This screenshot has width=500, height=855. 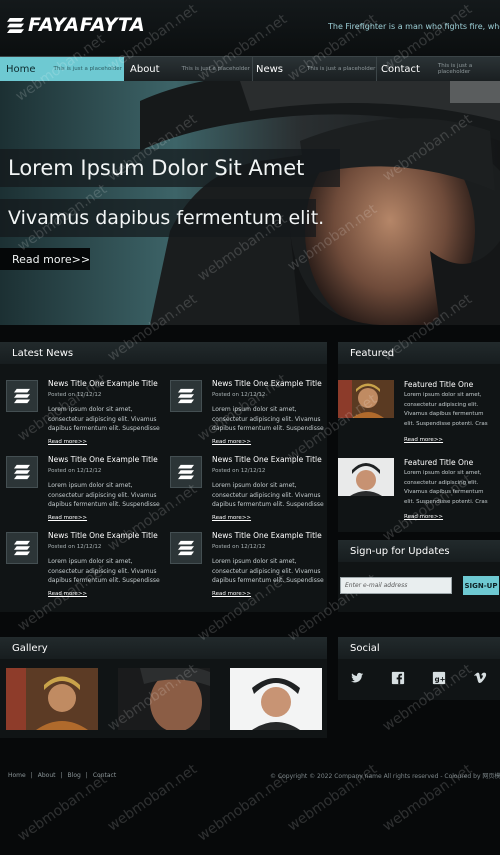 What do you see at coordinates (170, 168) in the screenshot?
I see `hero-title: Lorem Ipsum Dolor Sit Amet` at bounding box center [170, 168].